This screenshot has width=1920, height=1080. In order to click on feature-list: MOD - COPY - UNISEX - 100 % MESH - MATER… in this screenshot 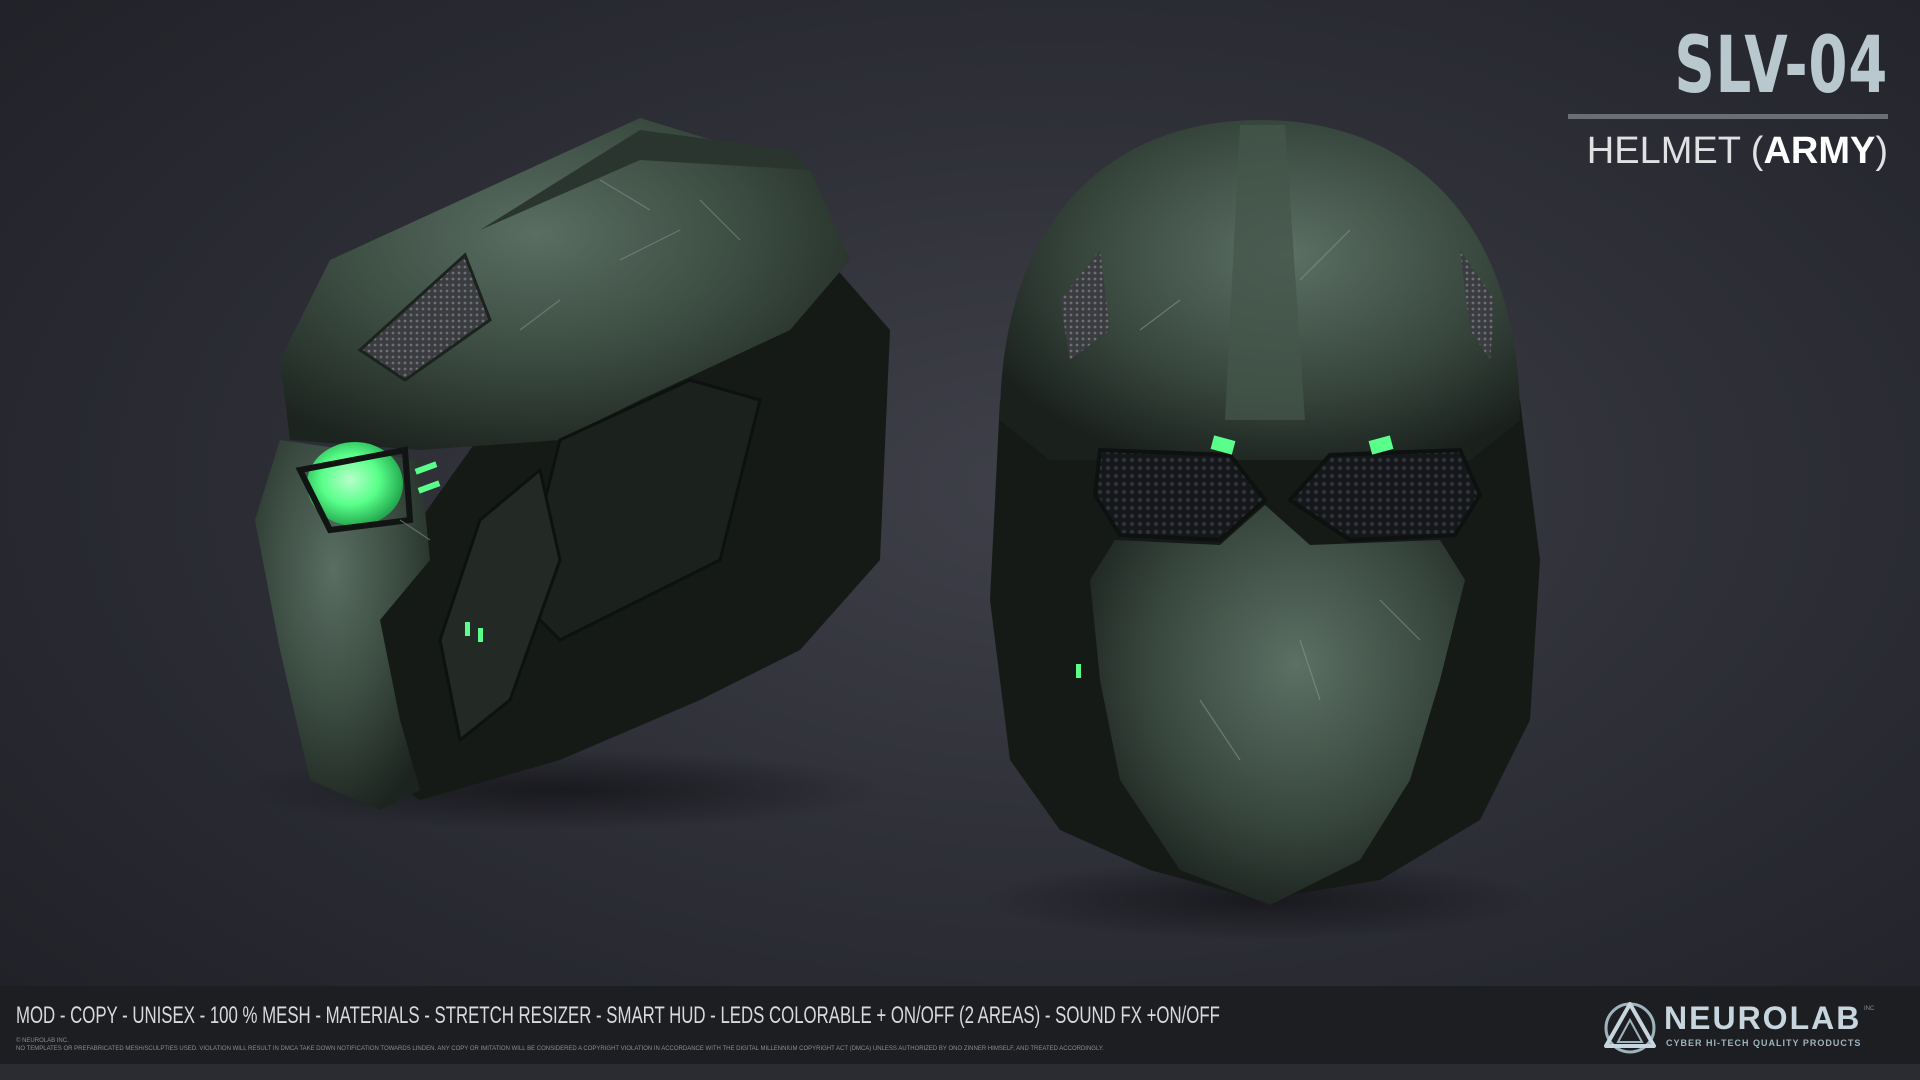, I will do `click(618, 1015)`.